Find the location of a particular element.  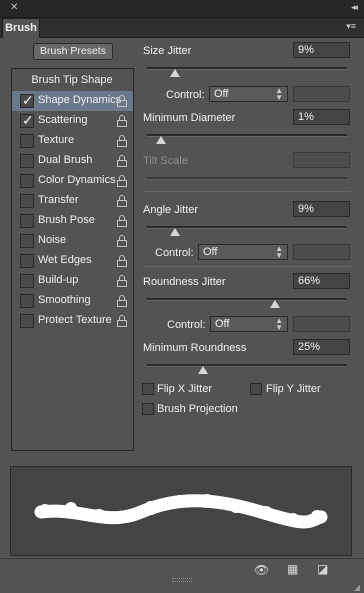

tab-row: Brush ▾≡ is located at coordinates (182, 28).